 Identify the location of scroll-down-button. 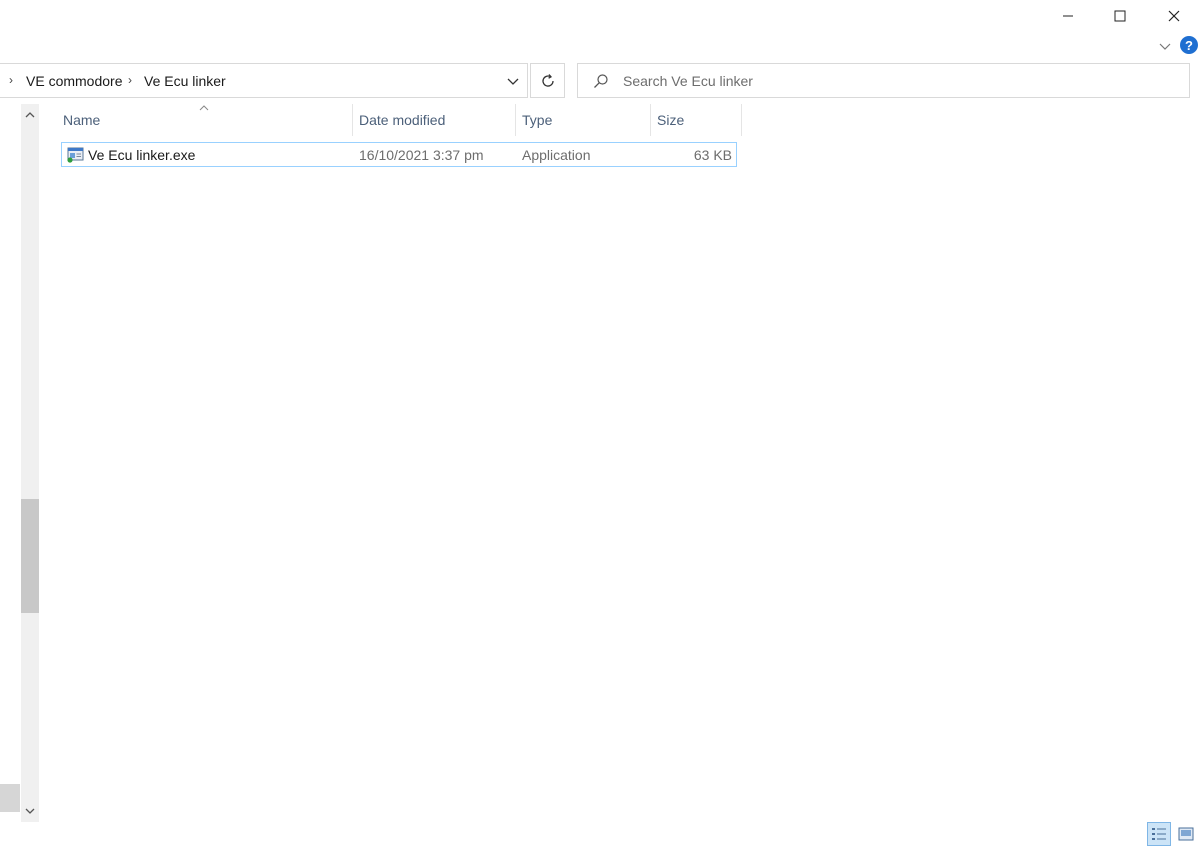
(30, 811).